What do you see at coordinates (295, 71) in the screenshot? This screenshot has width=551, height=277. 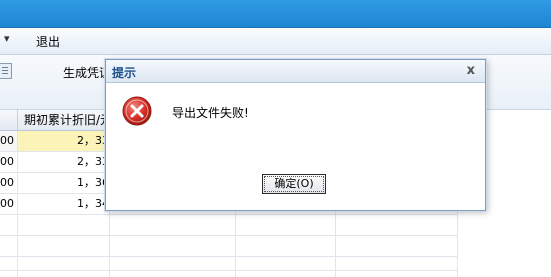 I see `dialog-title-bar: 提示 x` at bounding box center [295, 71].